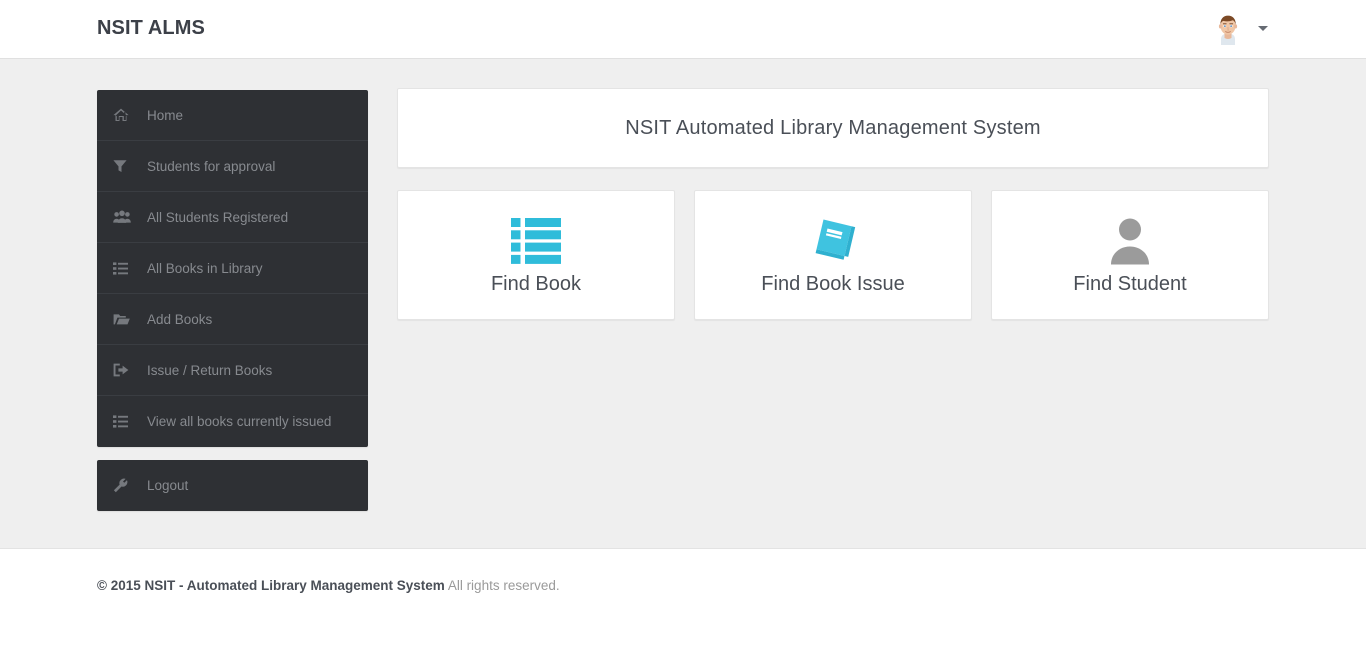  What do you see at coordinates (683, 29) in the screenshot?
I see `top-navbar: NSIT ALMS` at bounding box center [683, 29].